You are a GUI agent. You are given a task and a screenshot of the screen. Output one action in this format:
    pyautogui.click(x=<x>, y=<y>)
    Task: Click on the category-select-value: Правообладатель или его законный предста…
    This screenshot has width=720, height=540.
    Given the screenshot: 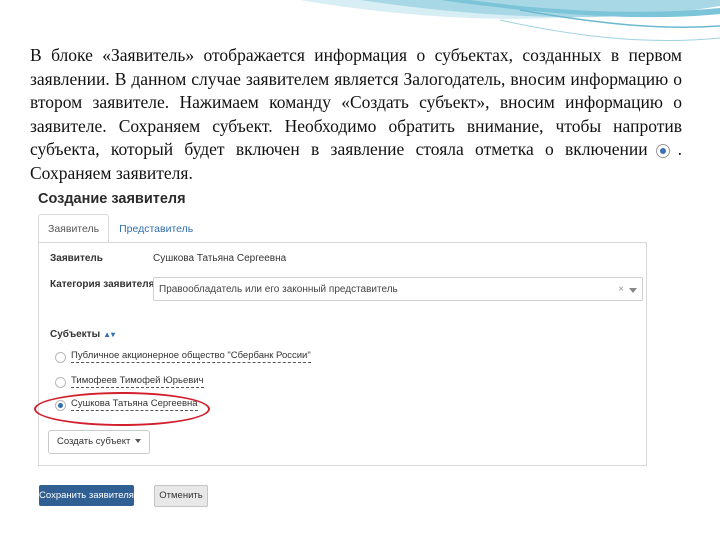 What is the action you would take?
    pyautogui.click(x=278, y=289)
    